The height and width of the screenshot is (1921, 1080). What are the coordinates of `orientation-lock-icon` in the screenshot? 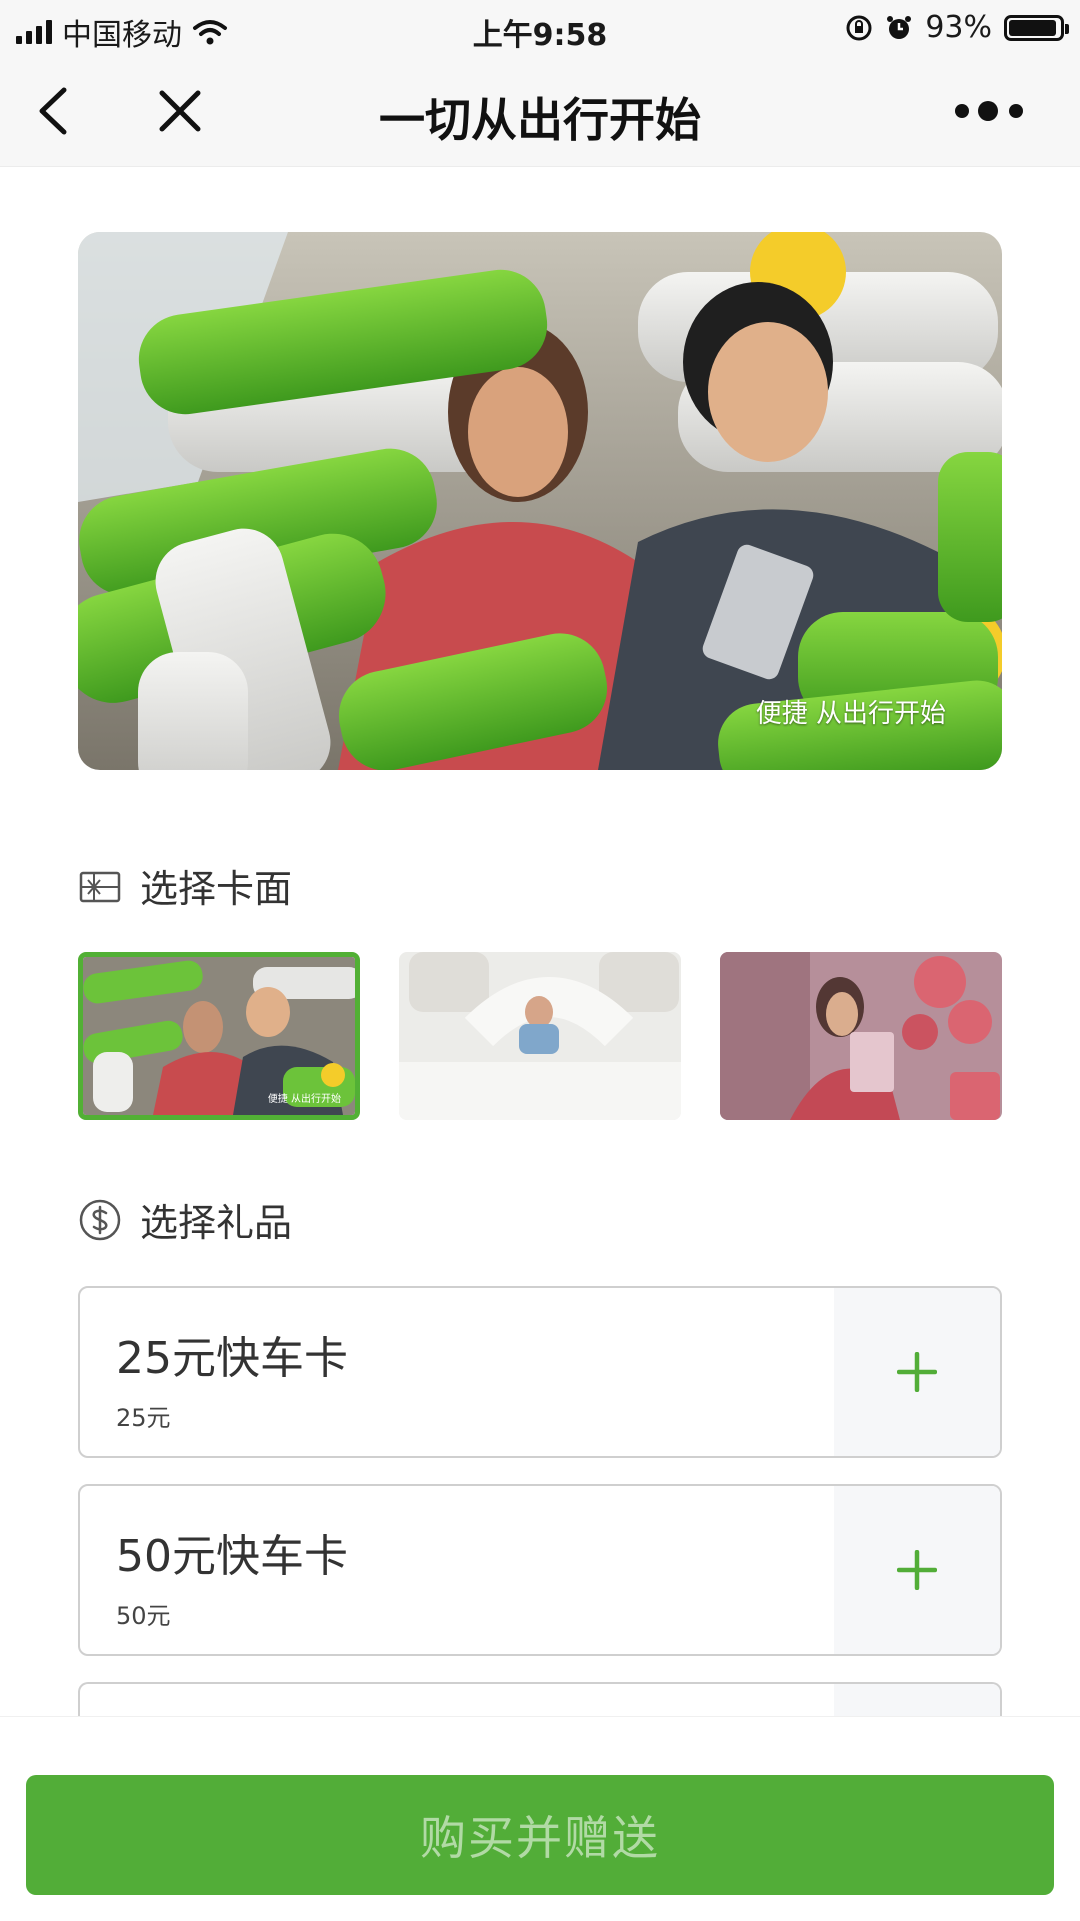 It's located at (859, 27).